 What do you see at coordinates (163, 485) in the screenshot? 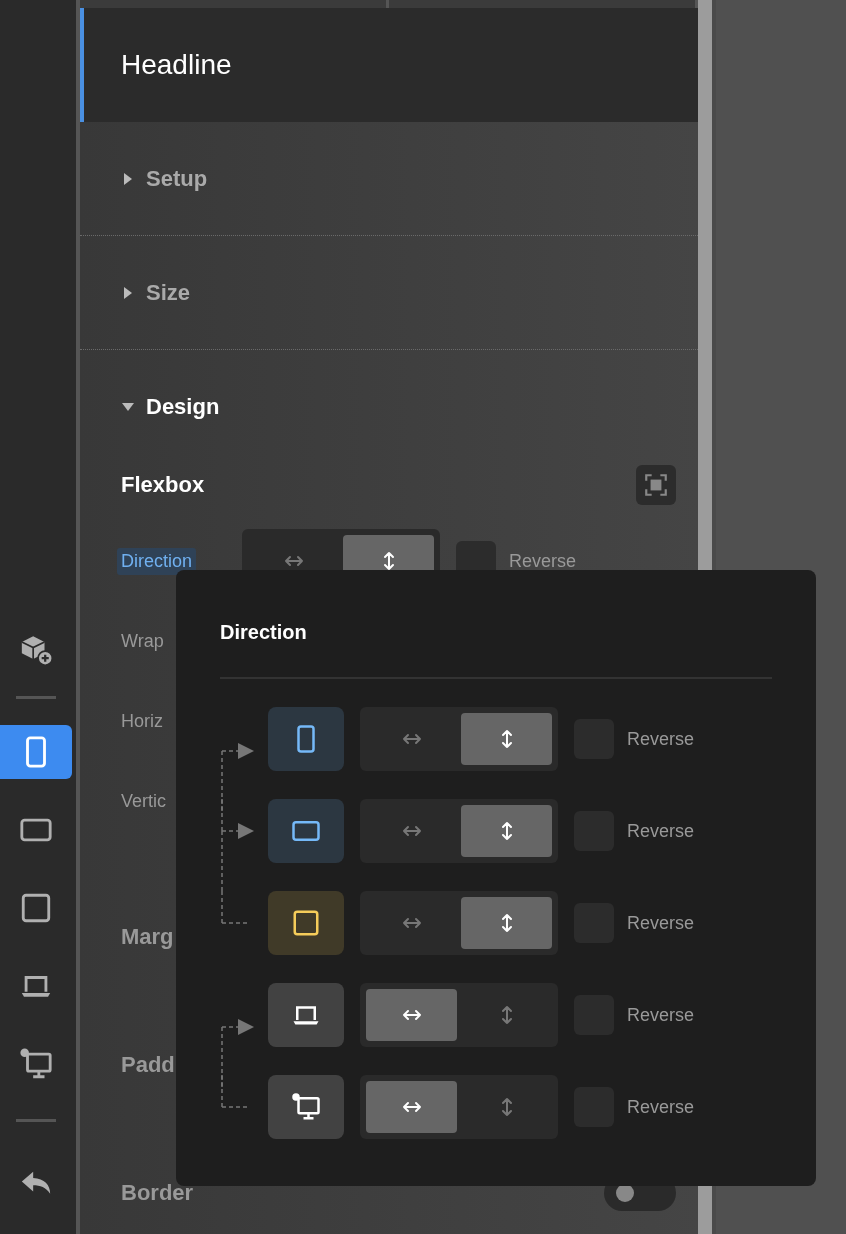
I see `subsection-title: Flexbox` at bounding box center [163, 485].